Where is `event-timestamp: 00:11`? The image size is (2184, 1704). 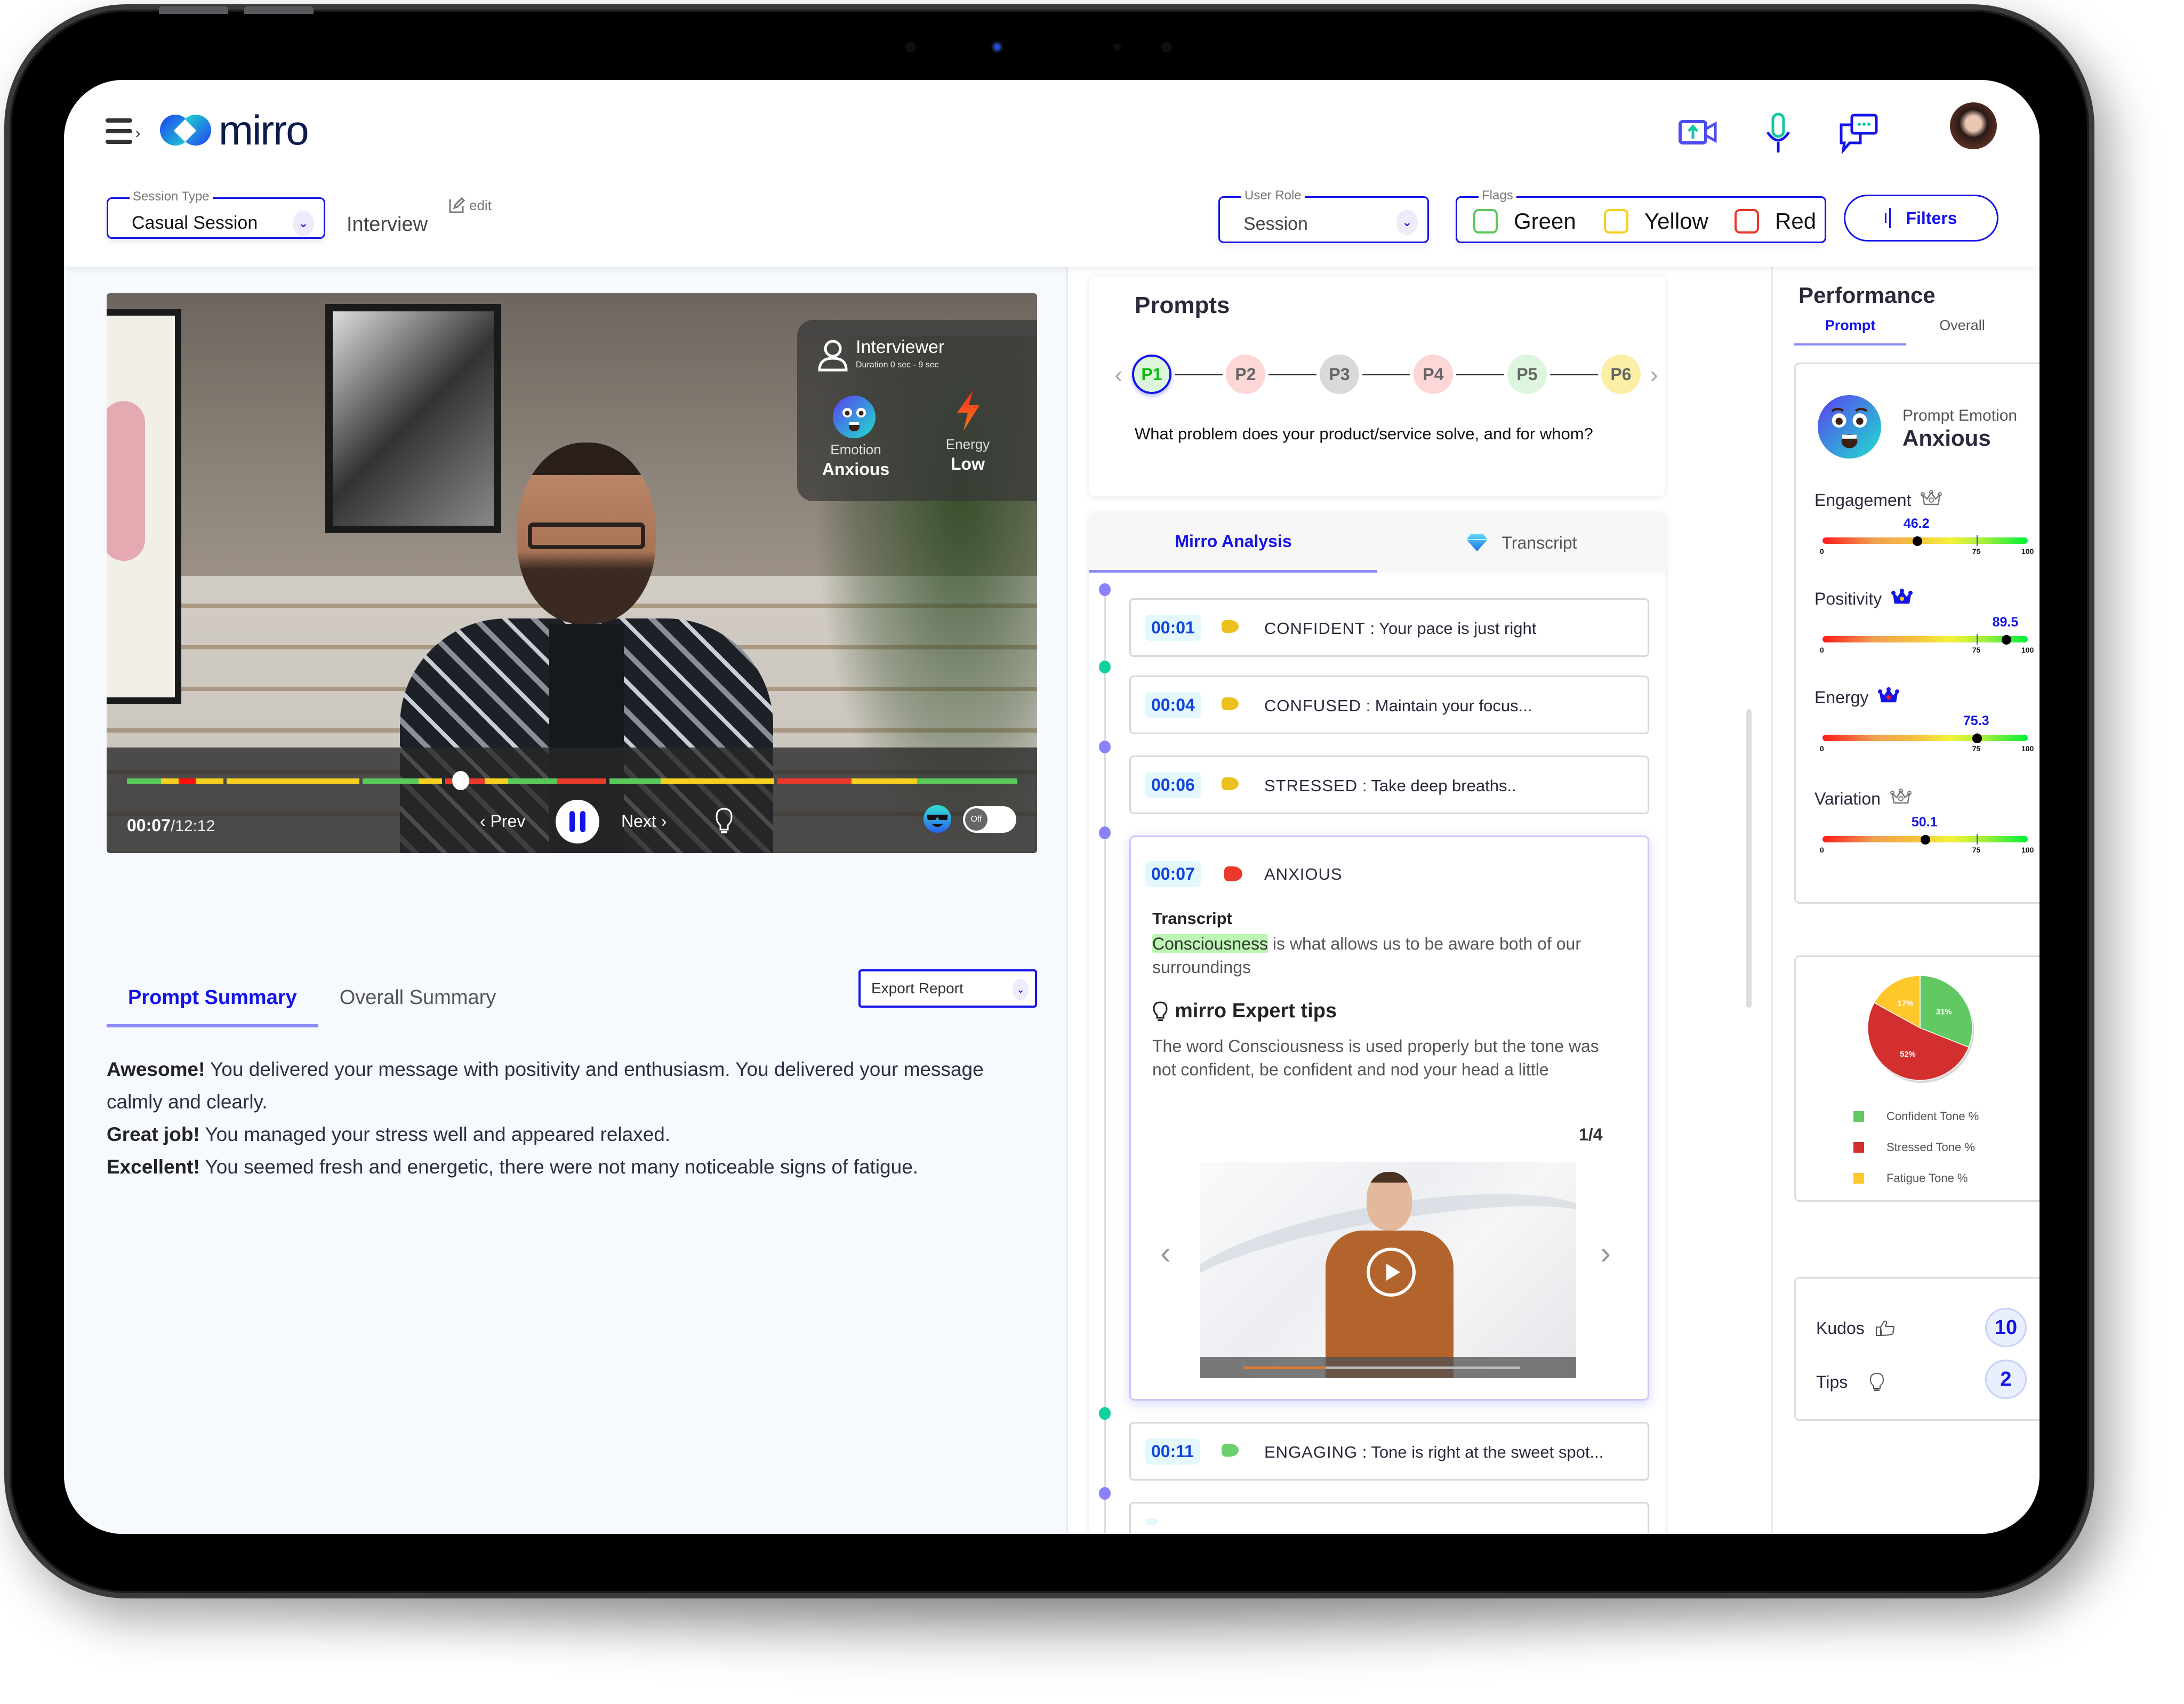 event-timestamp: 00:11 is located at coordinates (1173, 1452).